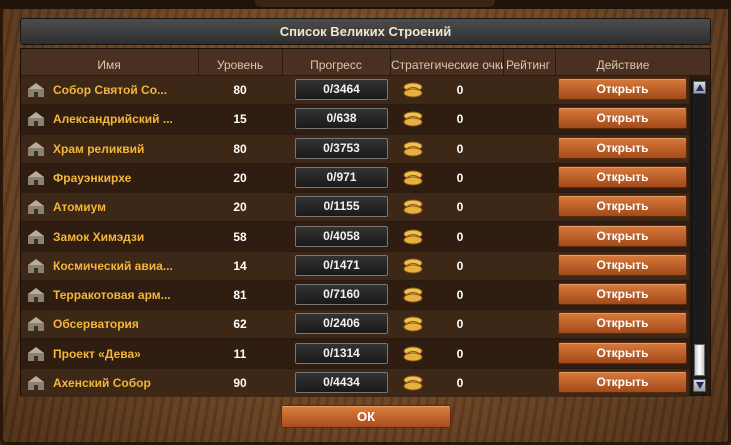 The height and width of the screenshot is (445, 731). I want to click on table-row: Александрийский ... 15 0/638 0 Открыть, so click(355, 119).